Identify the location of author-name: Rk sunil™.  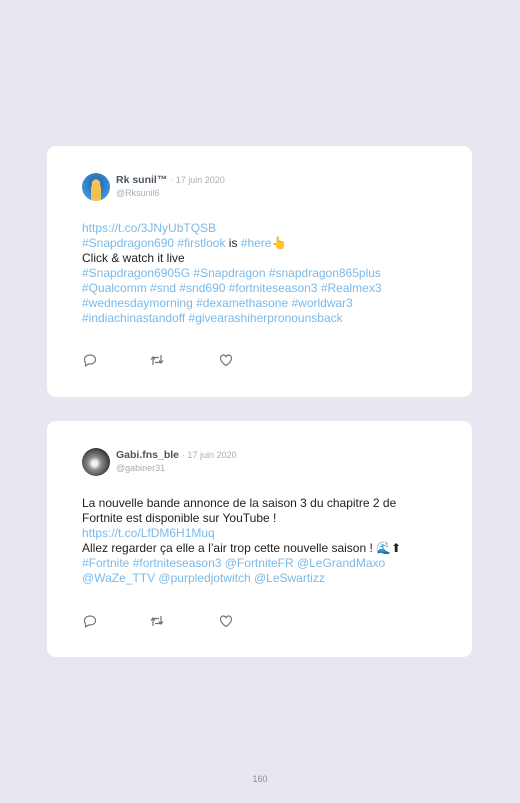
(141, 180).